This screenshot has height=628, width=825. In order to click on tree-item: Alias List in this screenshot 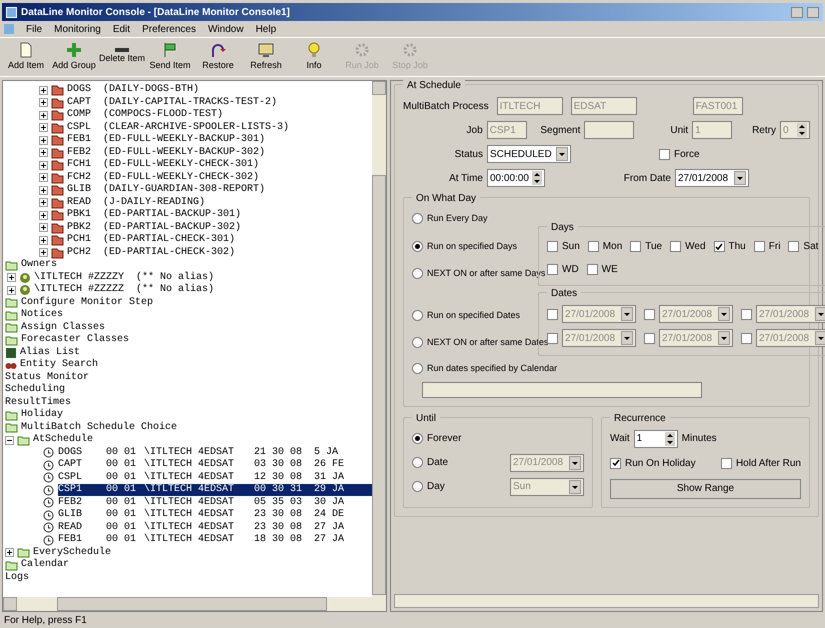, I will do `click(50, 352)`.